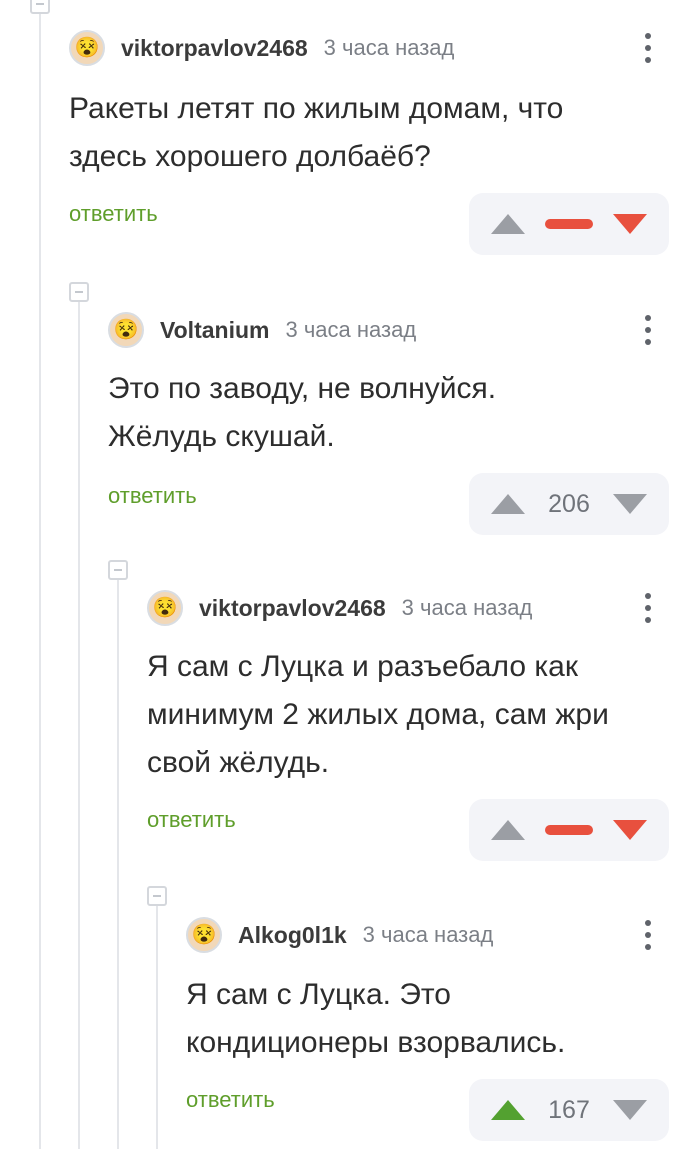 The width and height of the screenshot is (700, 1149). I want to click on vote-panel: 206, so click(569, 504).